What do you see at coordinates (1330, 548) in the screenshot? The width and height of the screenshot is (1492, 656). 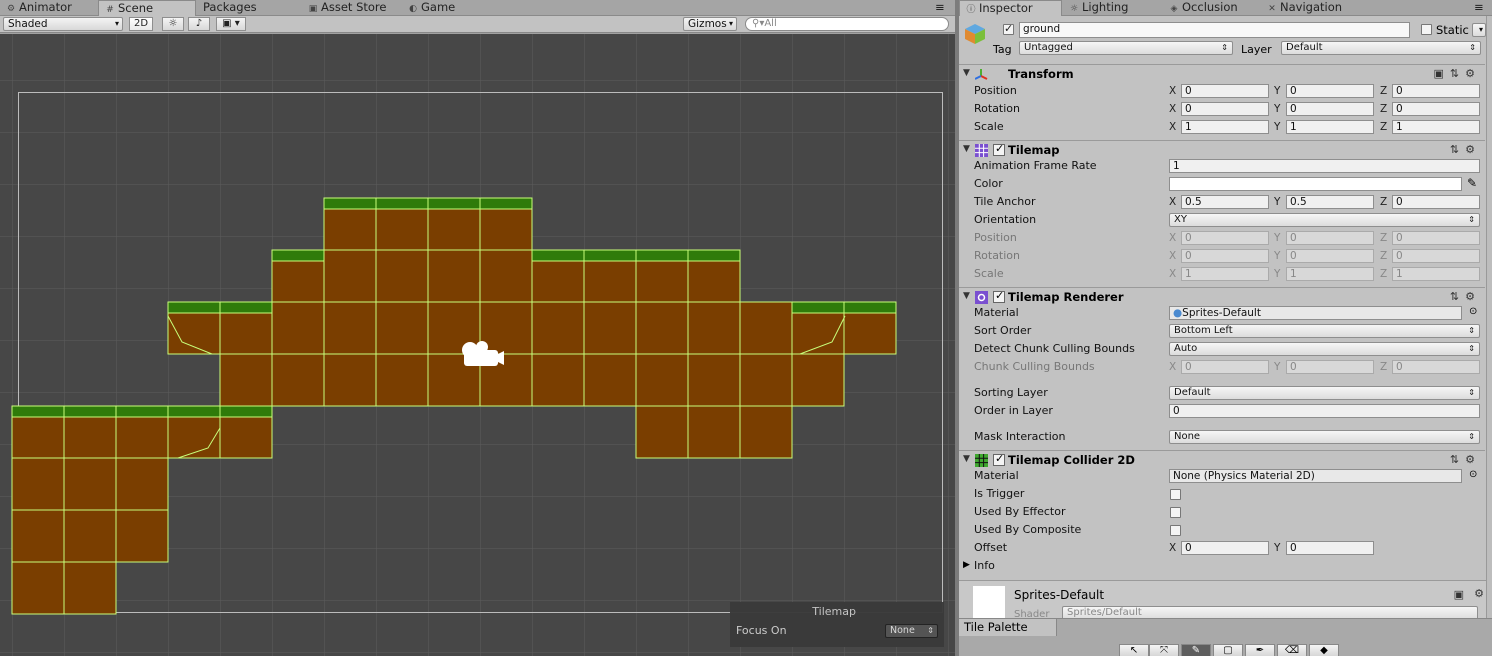 I see `offset-y-input: 0` at bounding box center [1330, 548].